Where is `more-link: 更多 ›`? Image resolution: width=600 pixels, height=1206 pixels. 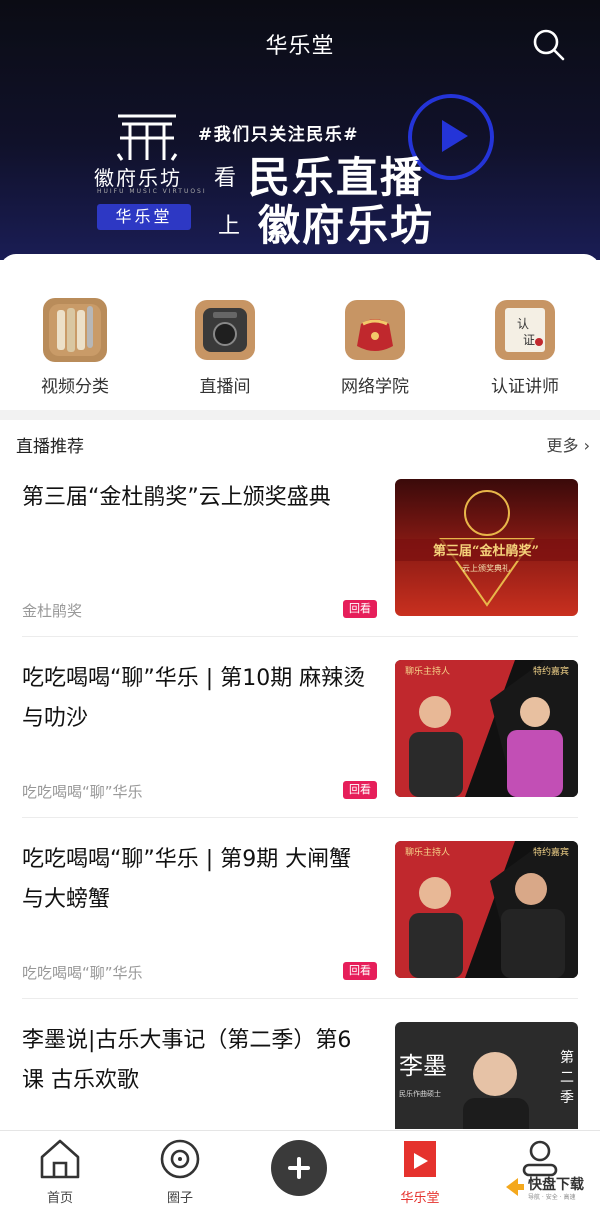
more-link: 更多 › is located at coordinates (568, 444).